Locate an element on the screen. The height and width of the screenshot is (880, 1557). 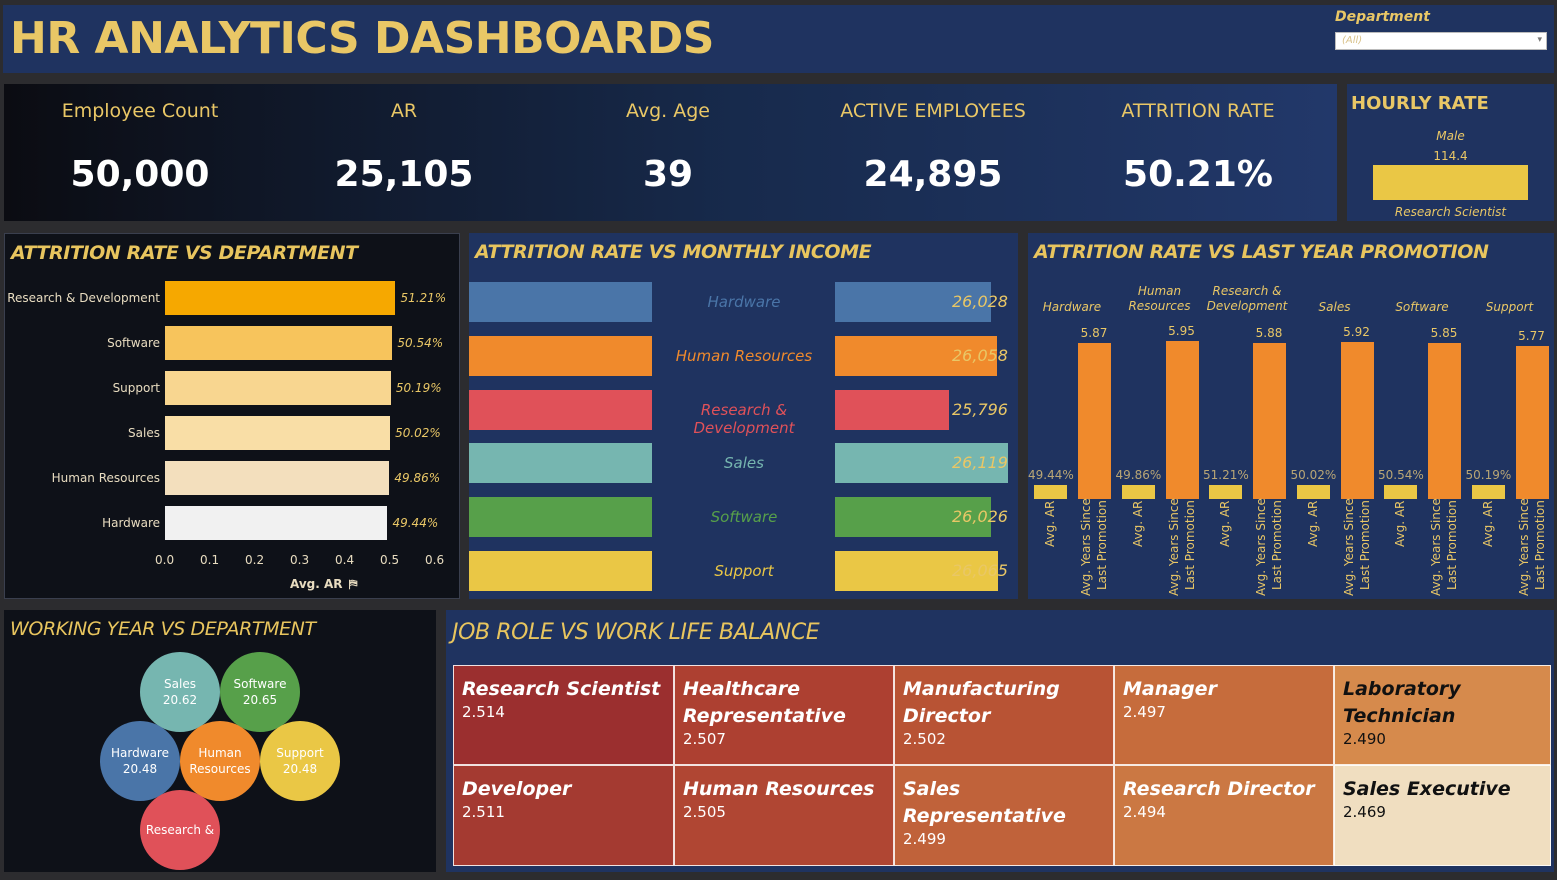
promotion-years-label: 5.92 is located at coordinates (1356, 331).